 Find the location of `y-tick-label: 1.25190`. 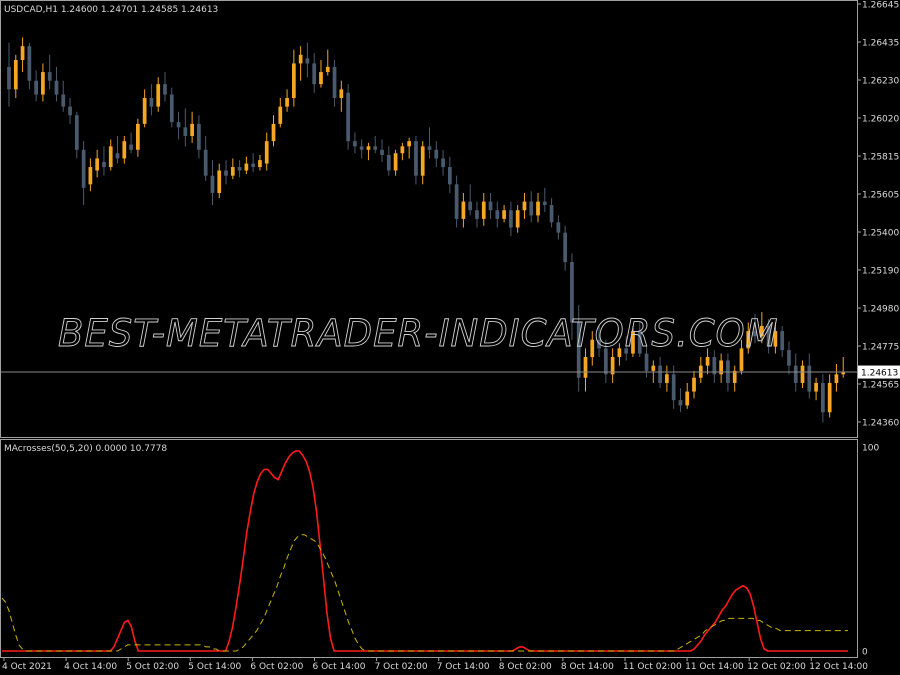

y-tick-label: 1.25190 is located at coordinates (880, 272).